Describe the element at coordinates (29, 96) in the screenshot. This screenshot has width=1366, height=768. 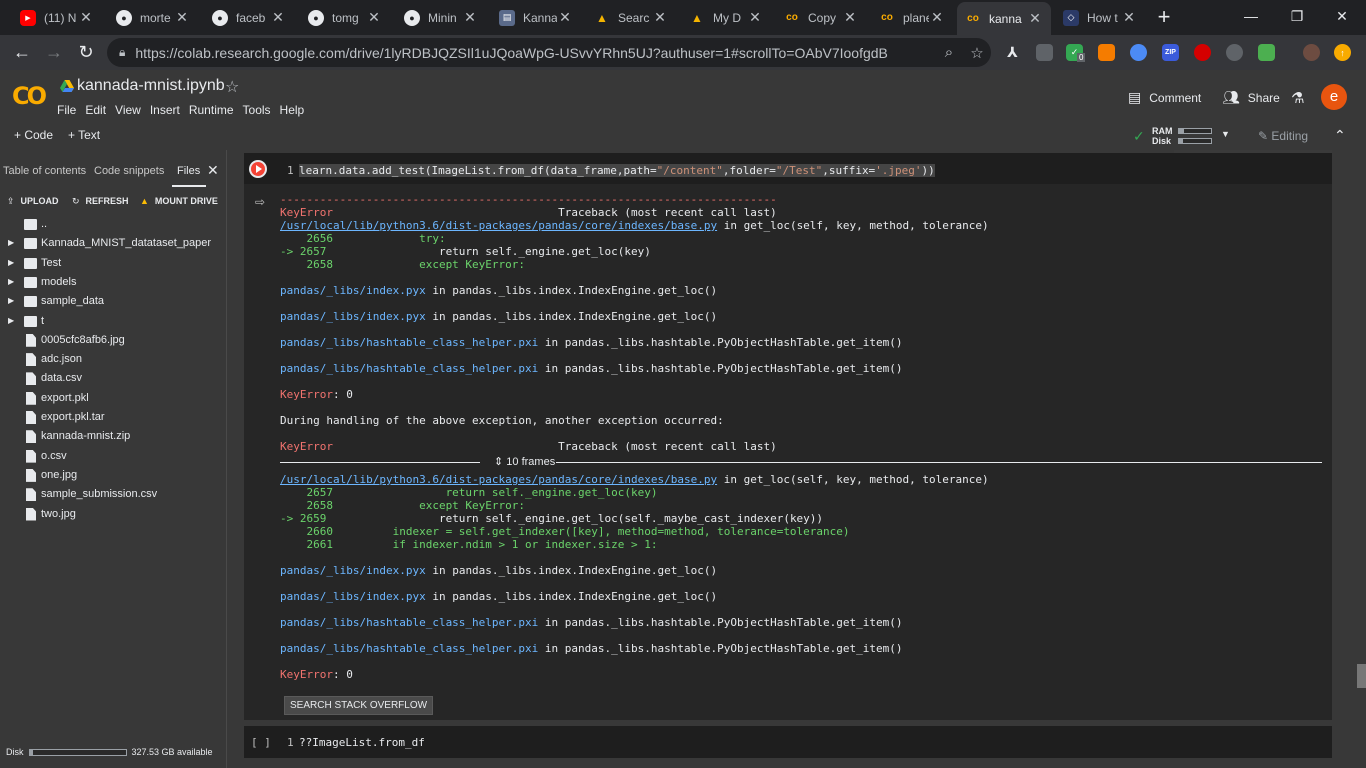
I see `colab-logo: CO` at that location.